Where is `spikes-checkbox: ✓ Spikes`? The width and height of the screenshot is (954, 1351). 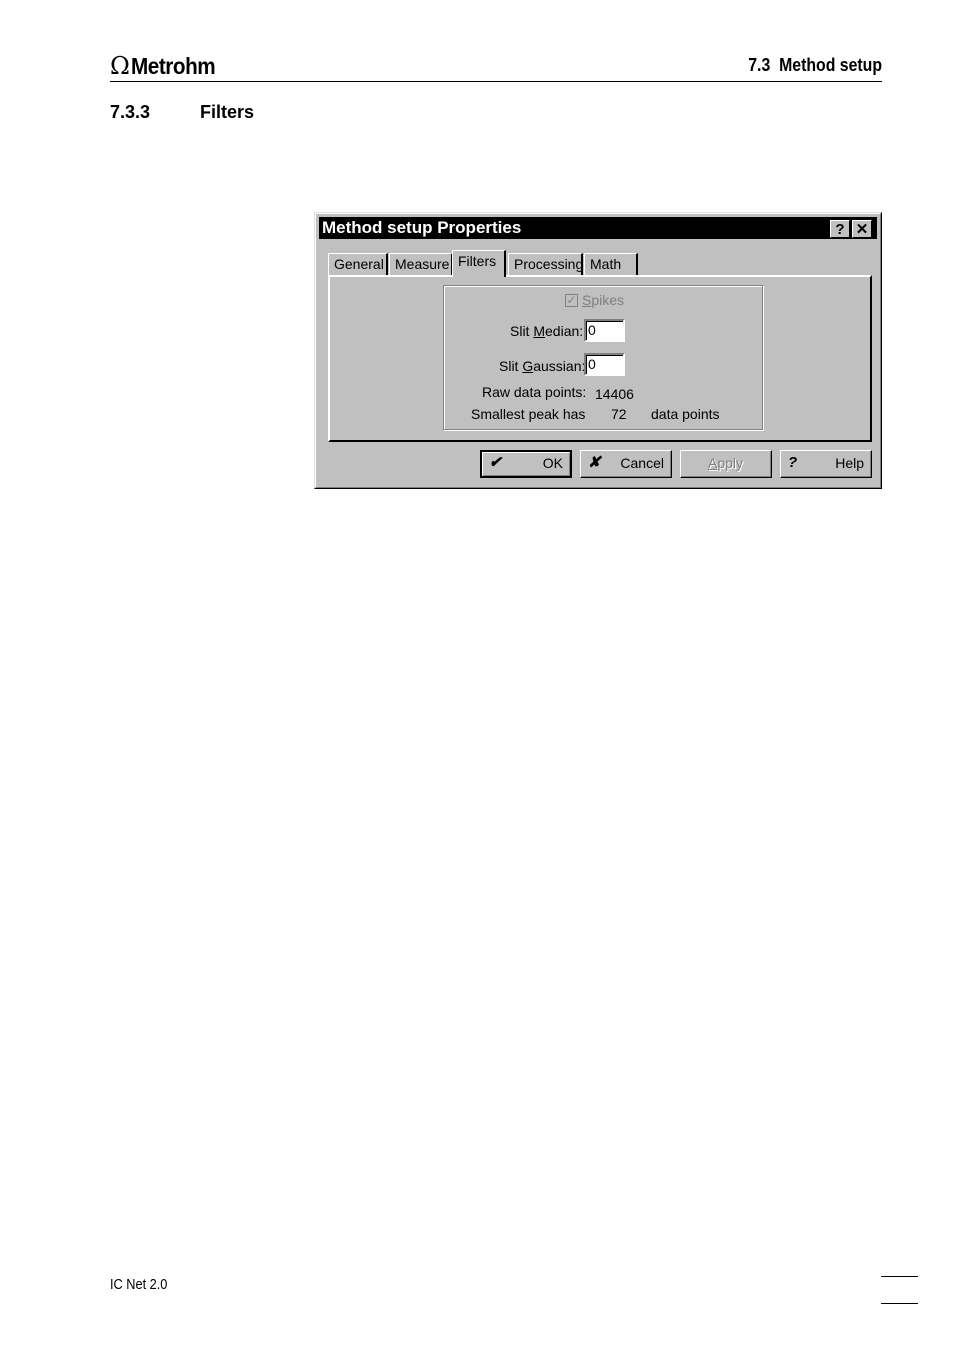
spikes-checkbox: ✓ Spikes is located at coordinates (594, 300).